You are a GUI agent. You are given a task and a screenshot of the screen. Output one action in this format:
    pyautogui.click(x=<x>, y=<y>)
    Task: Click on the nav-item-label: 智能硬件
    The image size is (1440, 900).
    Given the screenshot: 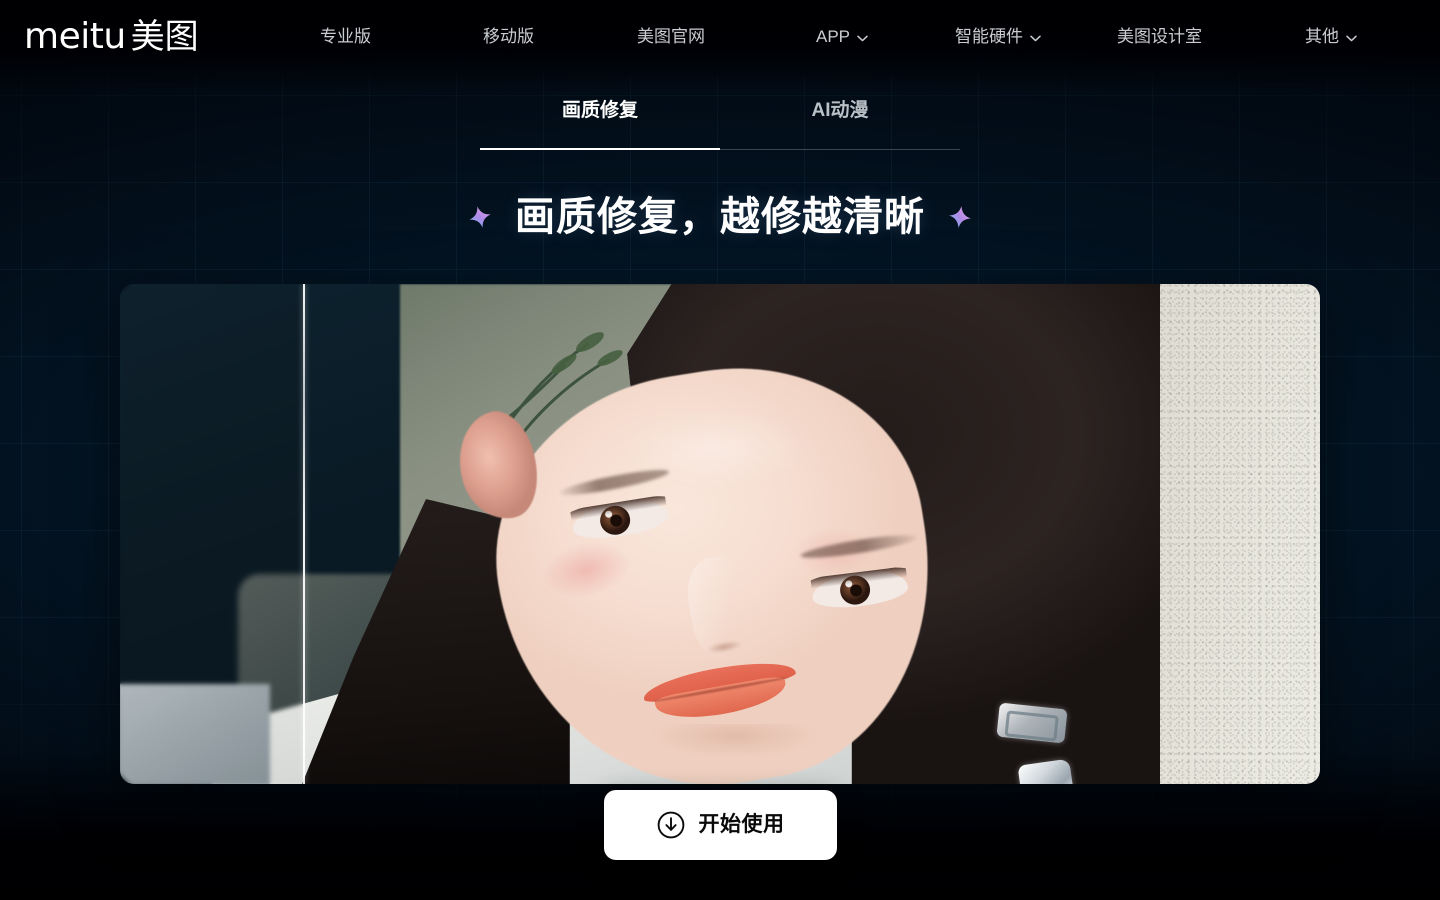 What is the action you would take?
    pyautogui.click(x=989, y=36)
    